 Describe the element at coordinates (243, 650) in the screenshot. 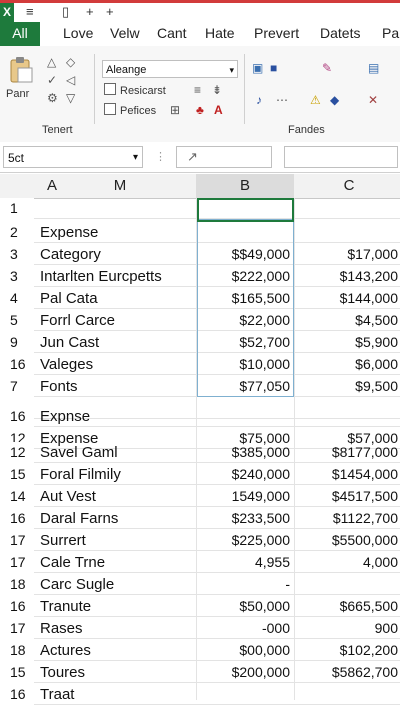

I see `cell-b: $00,000` at that location.